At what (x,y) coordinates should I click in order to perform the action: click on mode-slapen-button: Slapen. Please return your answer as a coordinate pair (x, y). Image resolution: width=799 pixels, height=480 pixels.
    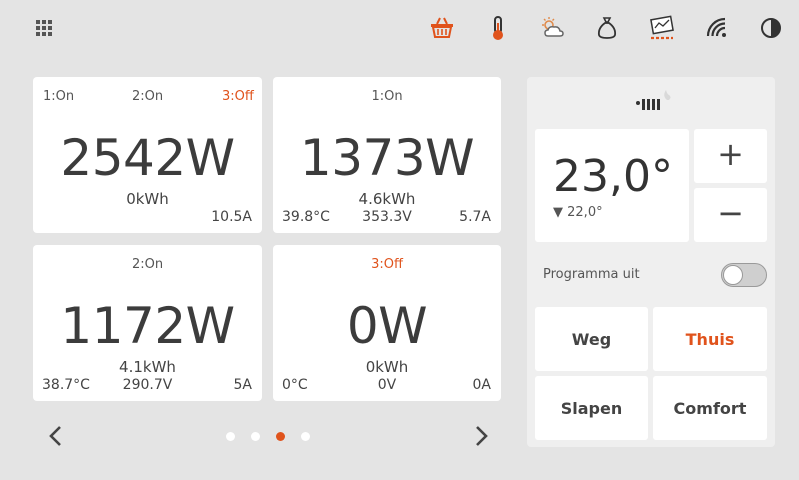
    Looking at the image, I should click on (591, 408).